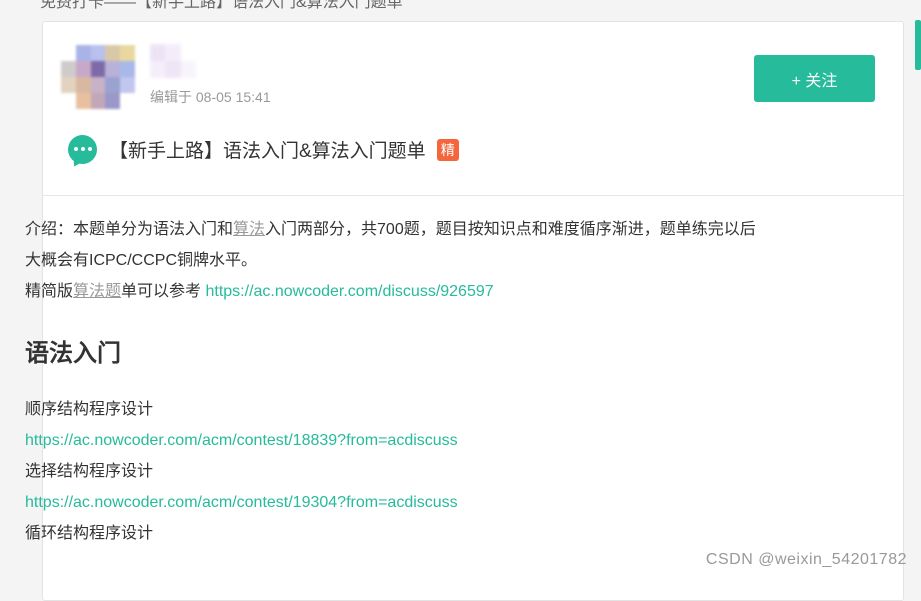 This screenshot has height=601, width=921. Describe the element at coordinates (97, 291) in the screenshot. I see `keyword-link-algorithm-problems: 算法题` at that location.